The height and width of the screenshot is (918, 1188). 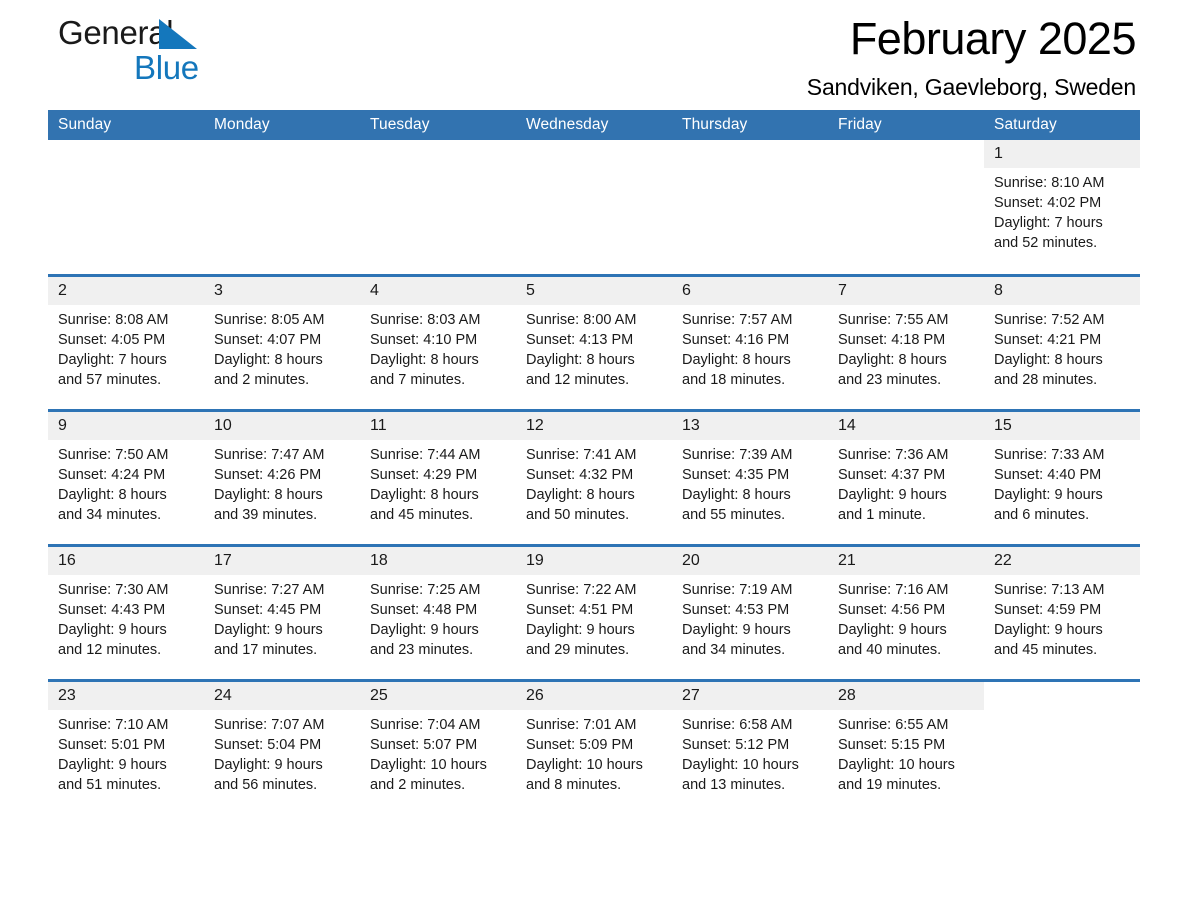 I want to click on day-number: 2, so click(x=126, y=290).